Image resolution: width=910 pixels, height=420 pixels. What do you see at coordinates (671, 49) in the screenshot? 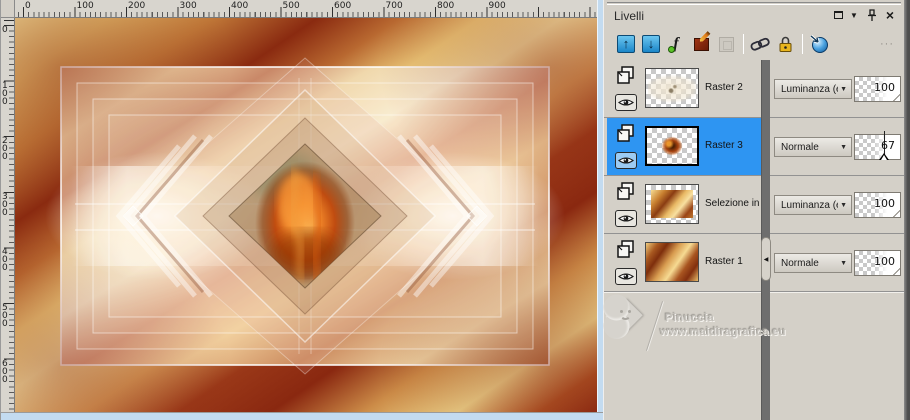
I see `fx-dot-icon` at bounding box center [671, 49].